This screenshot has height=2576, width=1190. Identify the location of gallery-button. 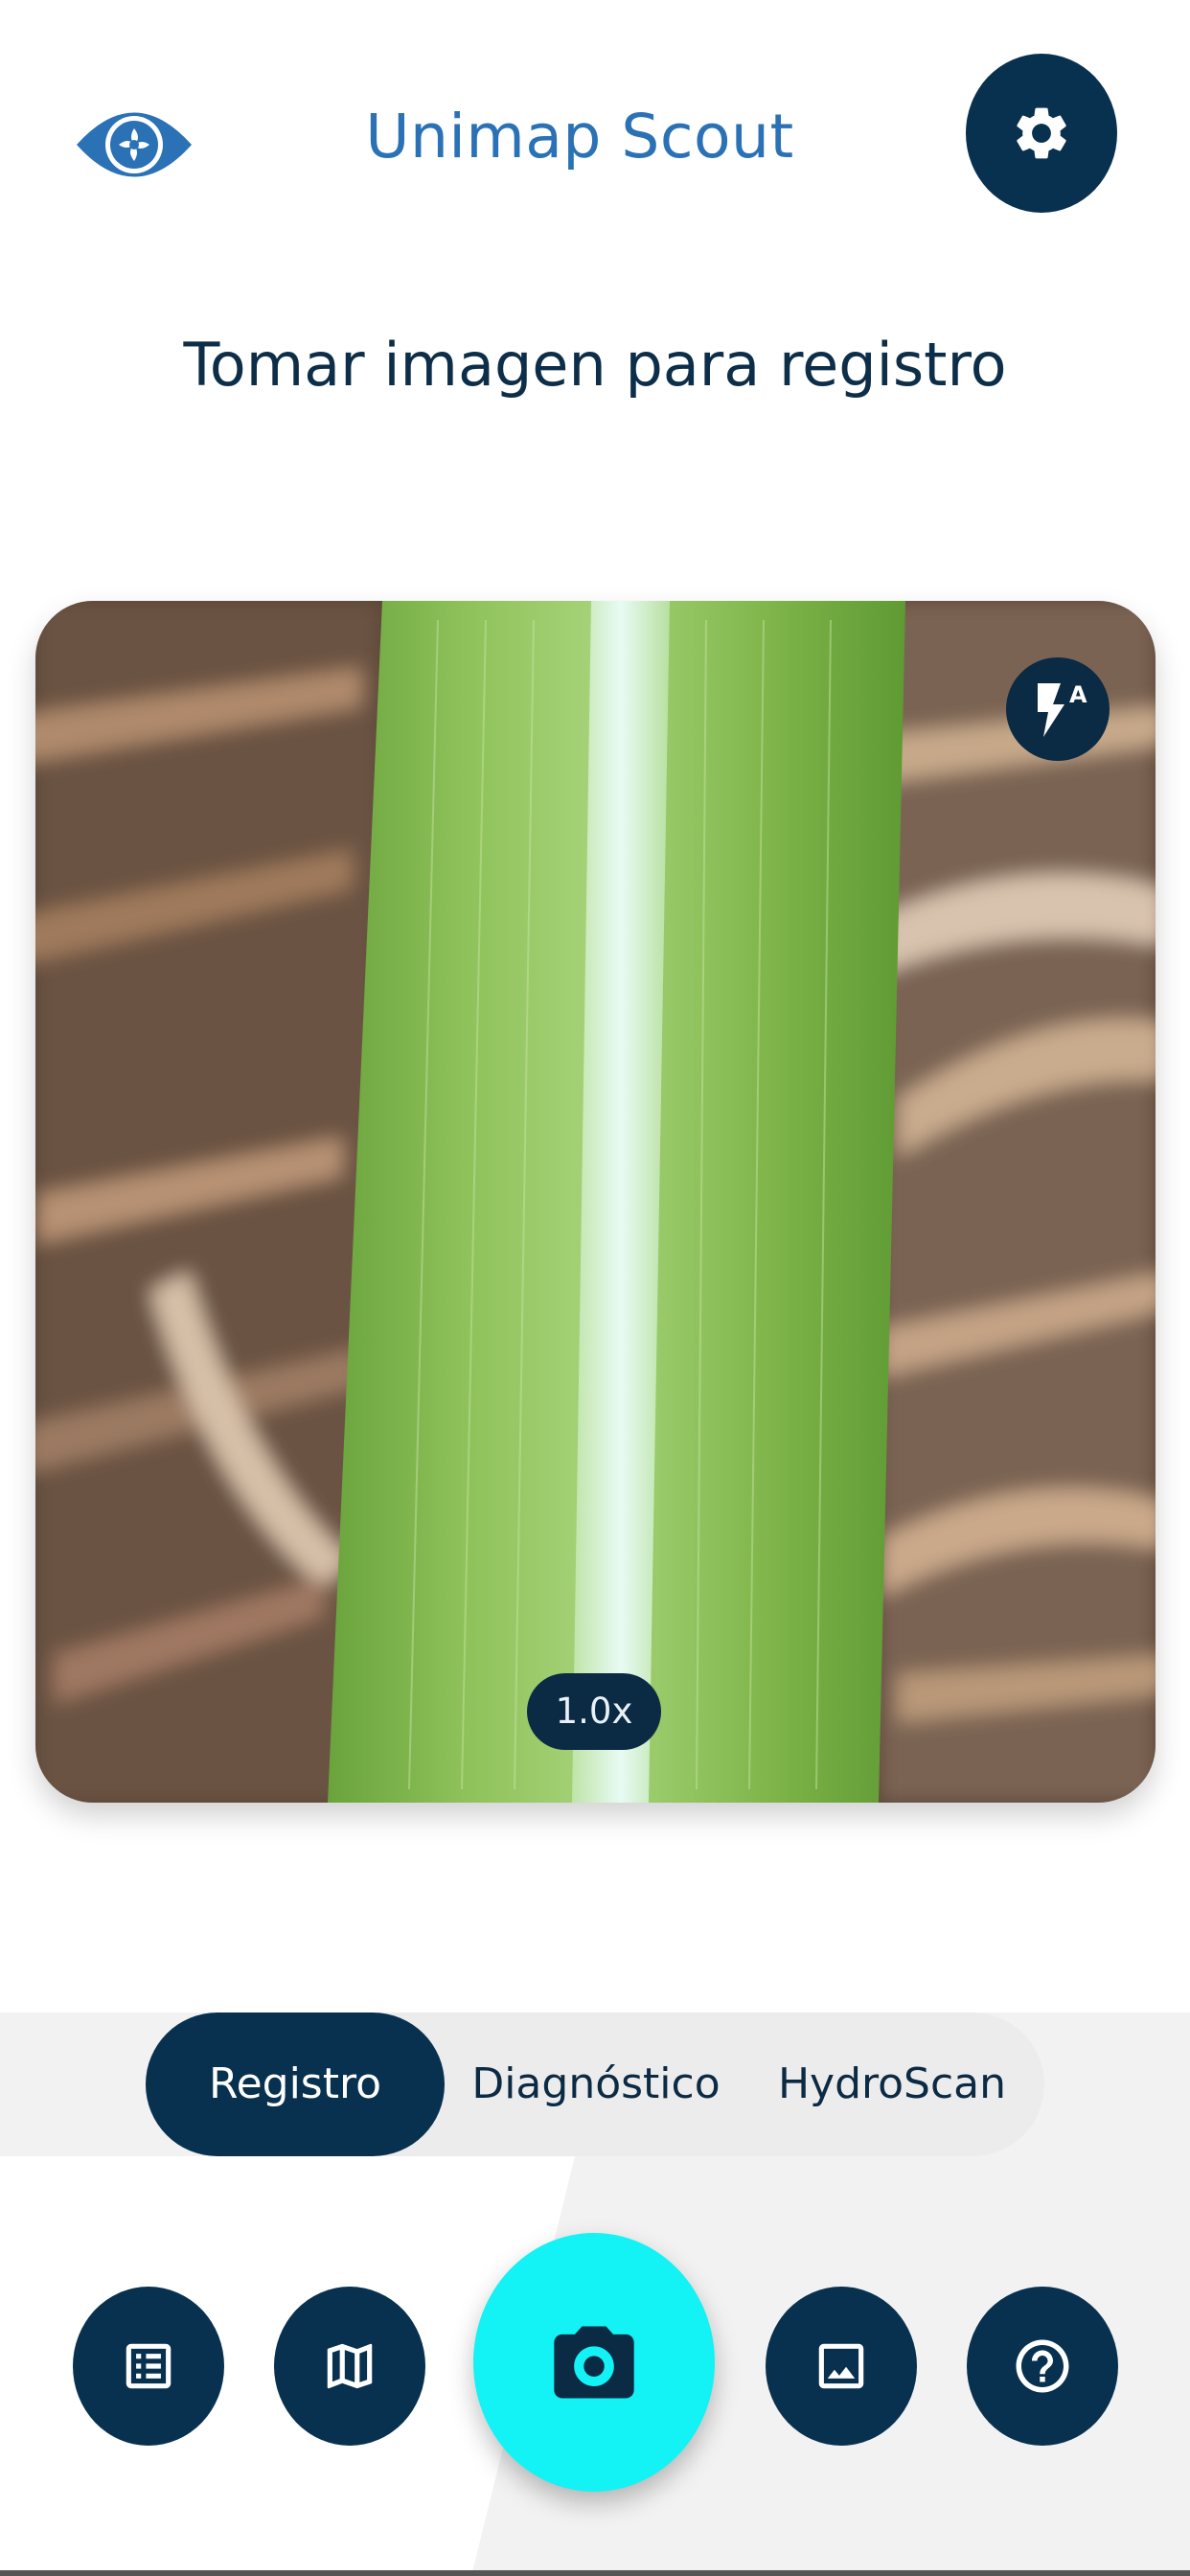
(842, 2366).